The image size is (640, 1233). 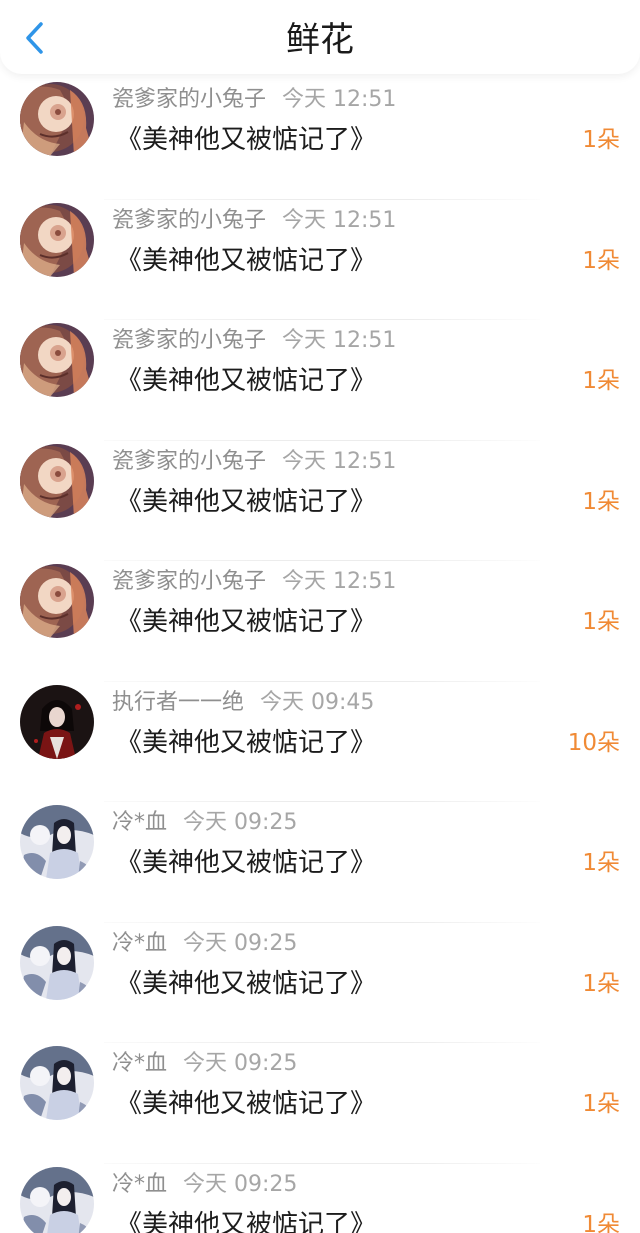 I want to click on list-item: 执行者一一绝 今天 09:45 《美神他又被惦记了》 10朵, so click(x=320, y=743).